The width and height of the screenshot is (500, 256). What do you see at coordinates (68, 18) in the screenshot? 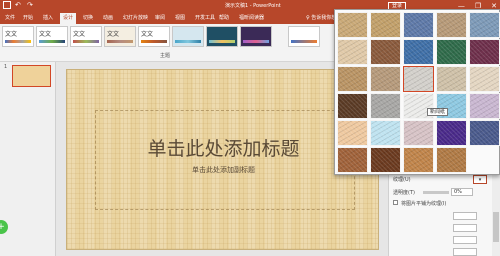
I see `tab-design: 设计` at bounding box center [68, 18].